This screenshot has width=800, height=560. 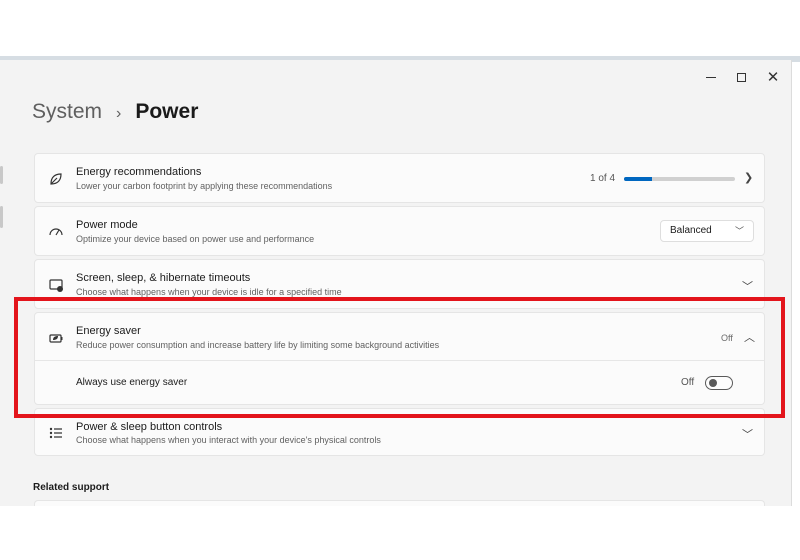 I want to click on recommendations-progress-bar, so click(x=679, y=179).